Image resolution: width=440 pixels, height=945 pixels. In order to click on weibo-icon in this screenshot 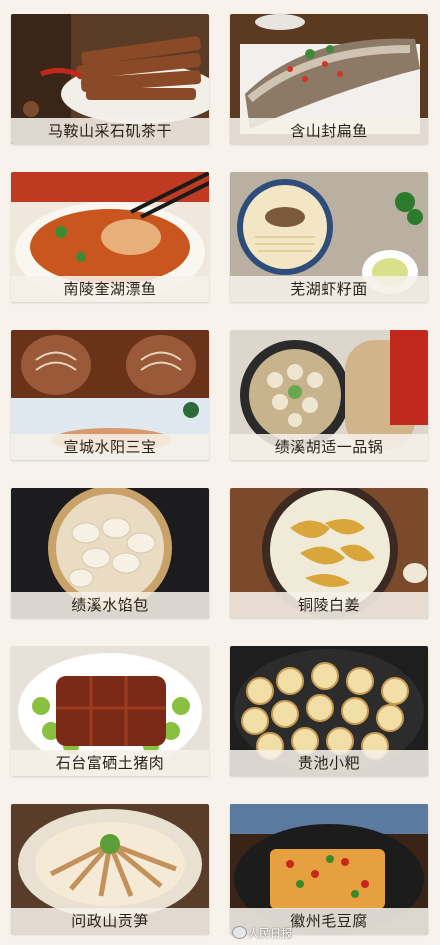, I will do `click(239, 932)`.